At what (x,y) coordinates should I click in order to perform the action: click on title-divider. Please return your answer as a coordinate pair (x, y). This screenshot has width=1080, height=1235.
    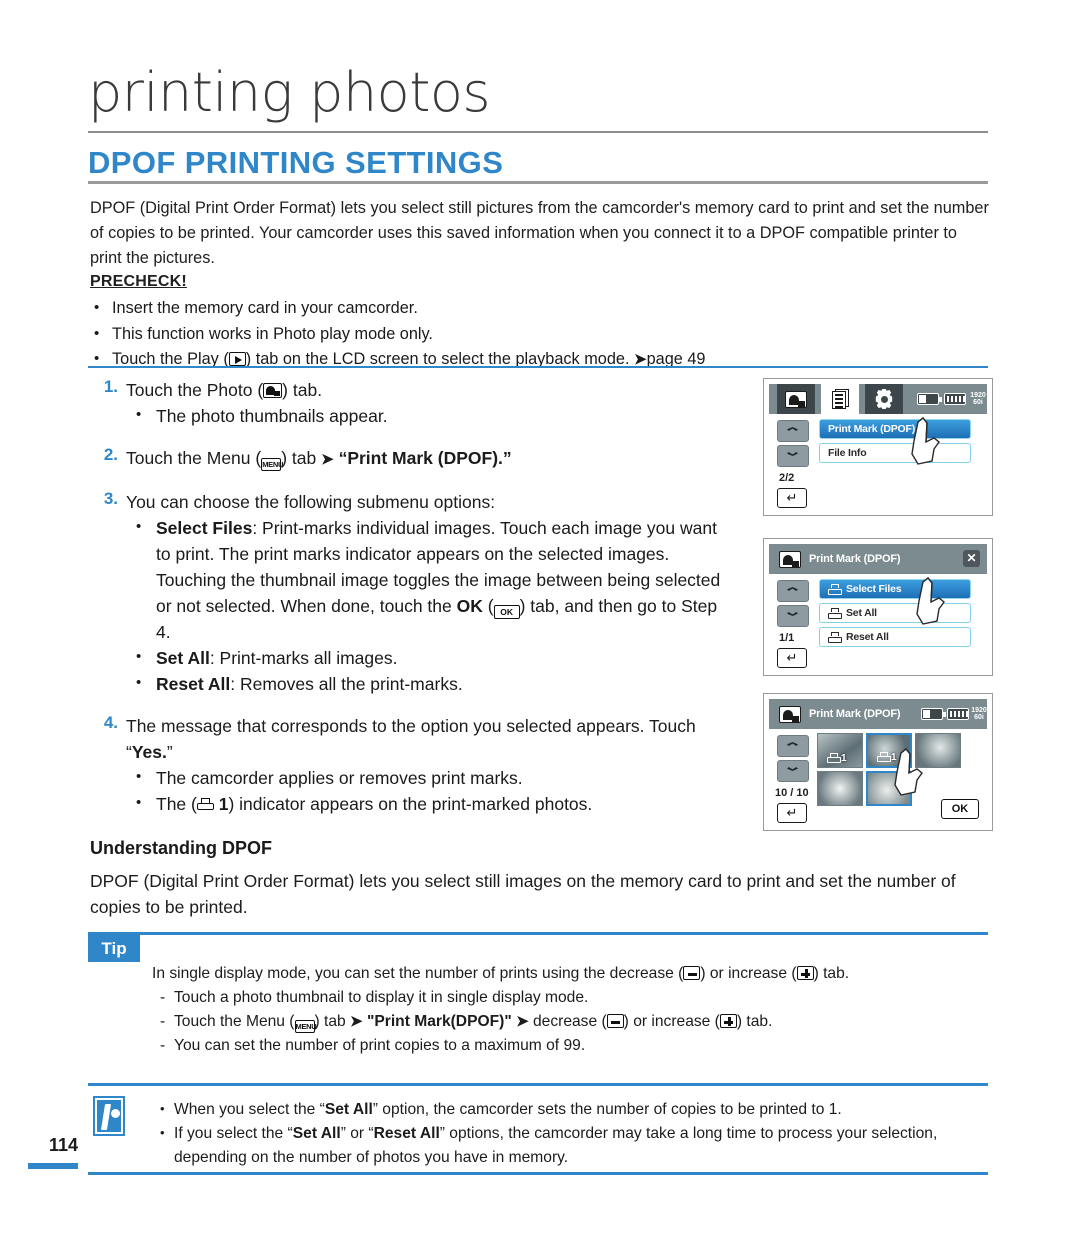
    Looking at the image, I should click on (538, 132).